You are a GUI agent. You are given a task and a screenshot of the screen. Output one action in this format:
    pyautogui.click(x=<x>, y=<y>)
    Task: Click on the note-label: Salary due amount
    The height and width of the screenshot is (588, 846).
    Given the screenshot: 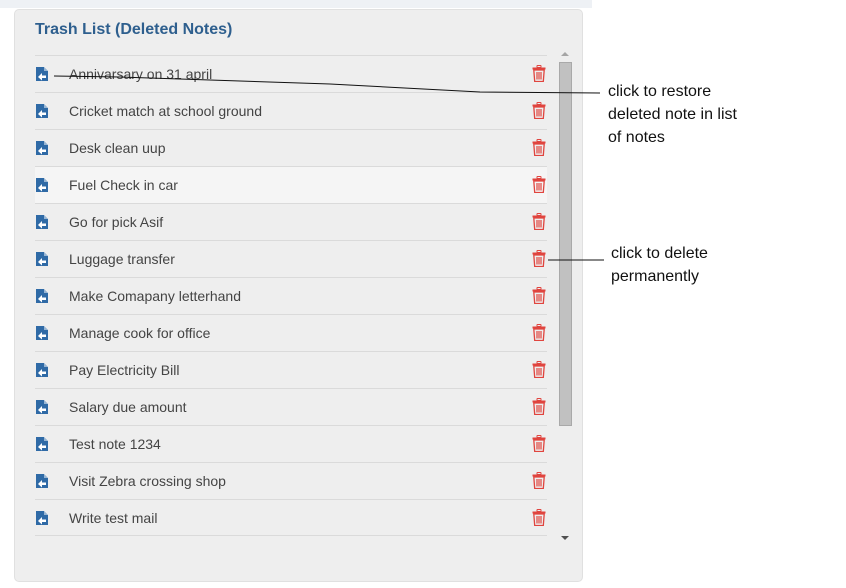 What is the action you would take?
    pyautogui.click(x=128, y=407)
    